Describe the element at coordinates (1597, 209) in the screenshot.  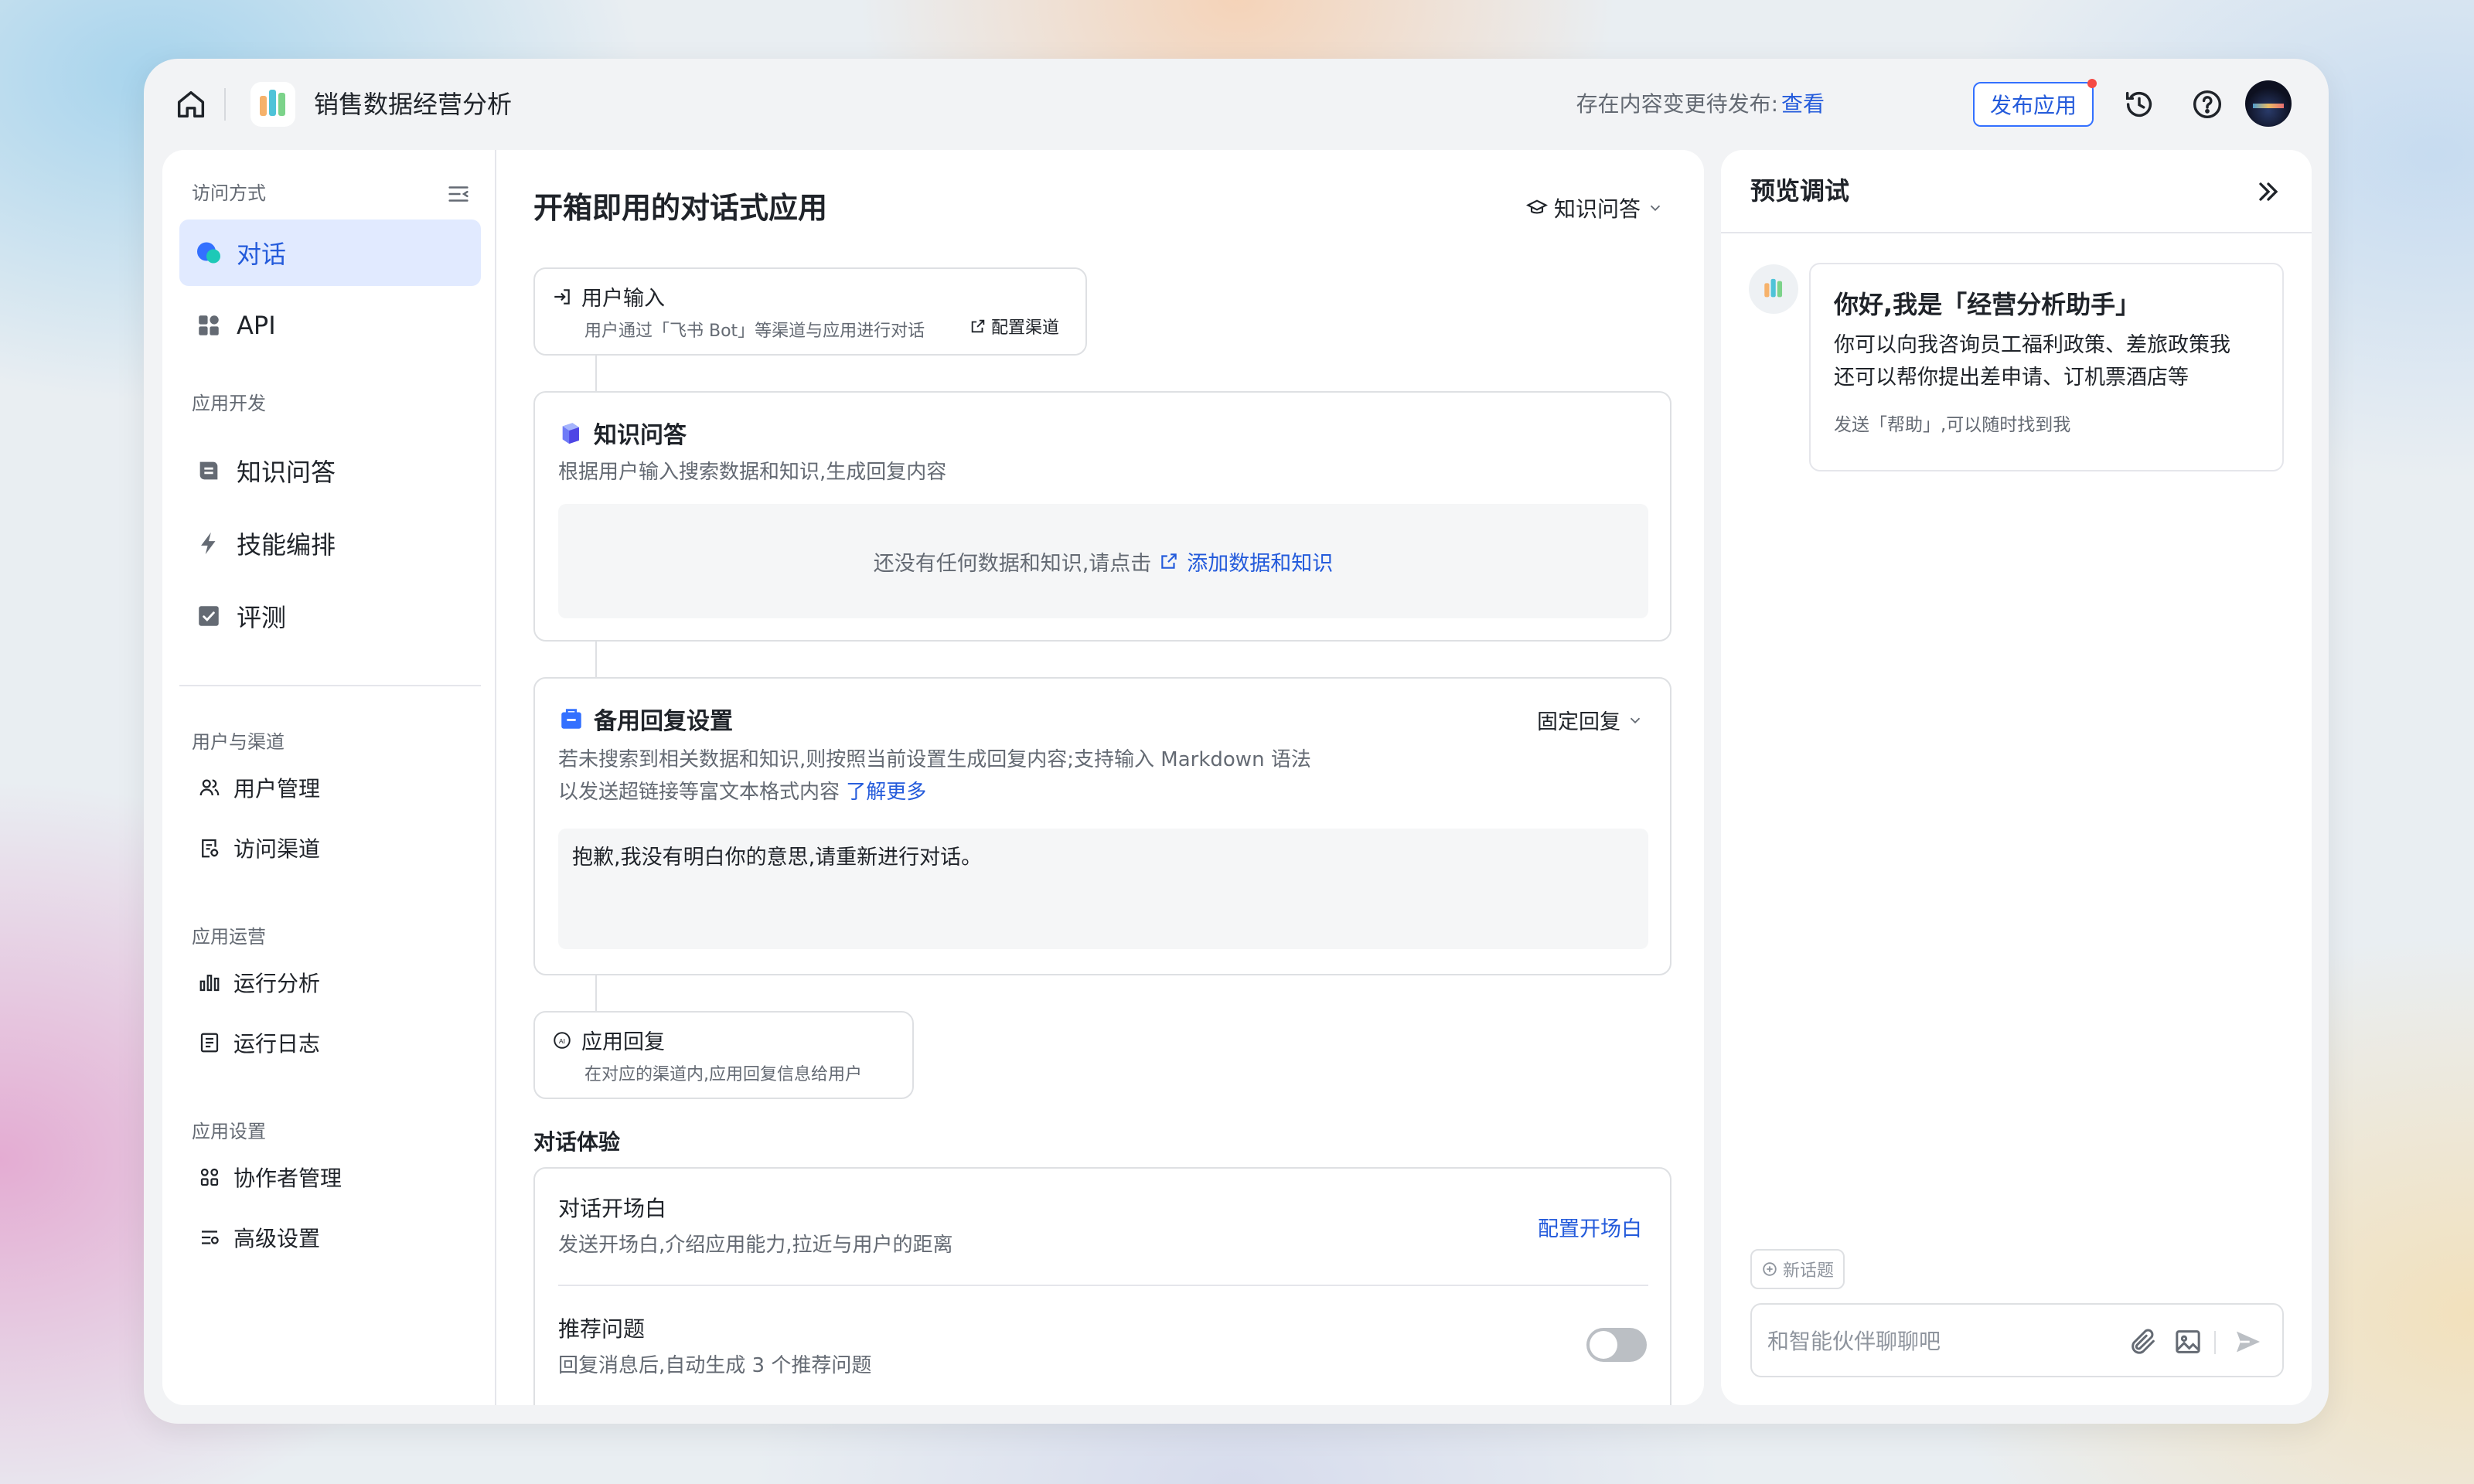
I see `mode-selector-label: 知识问答` at that location.